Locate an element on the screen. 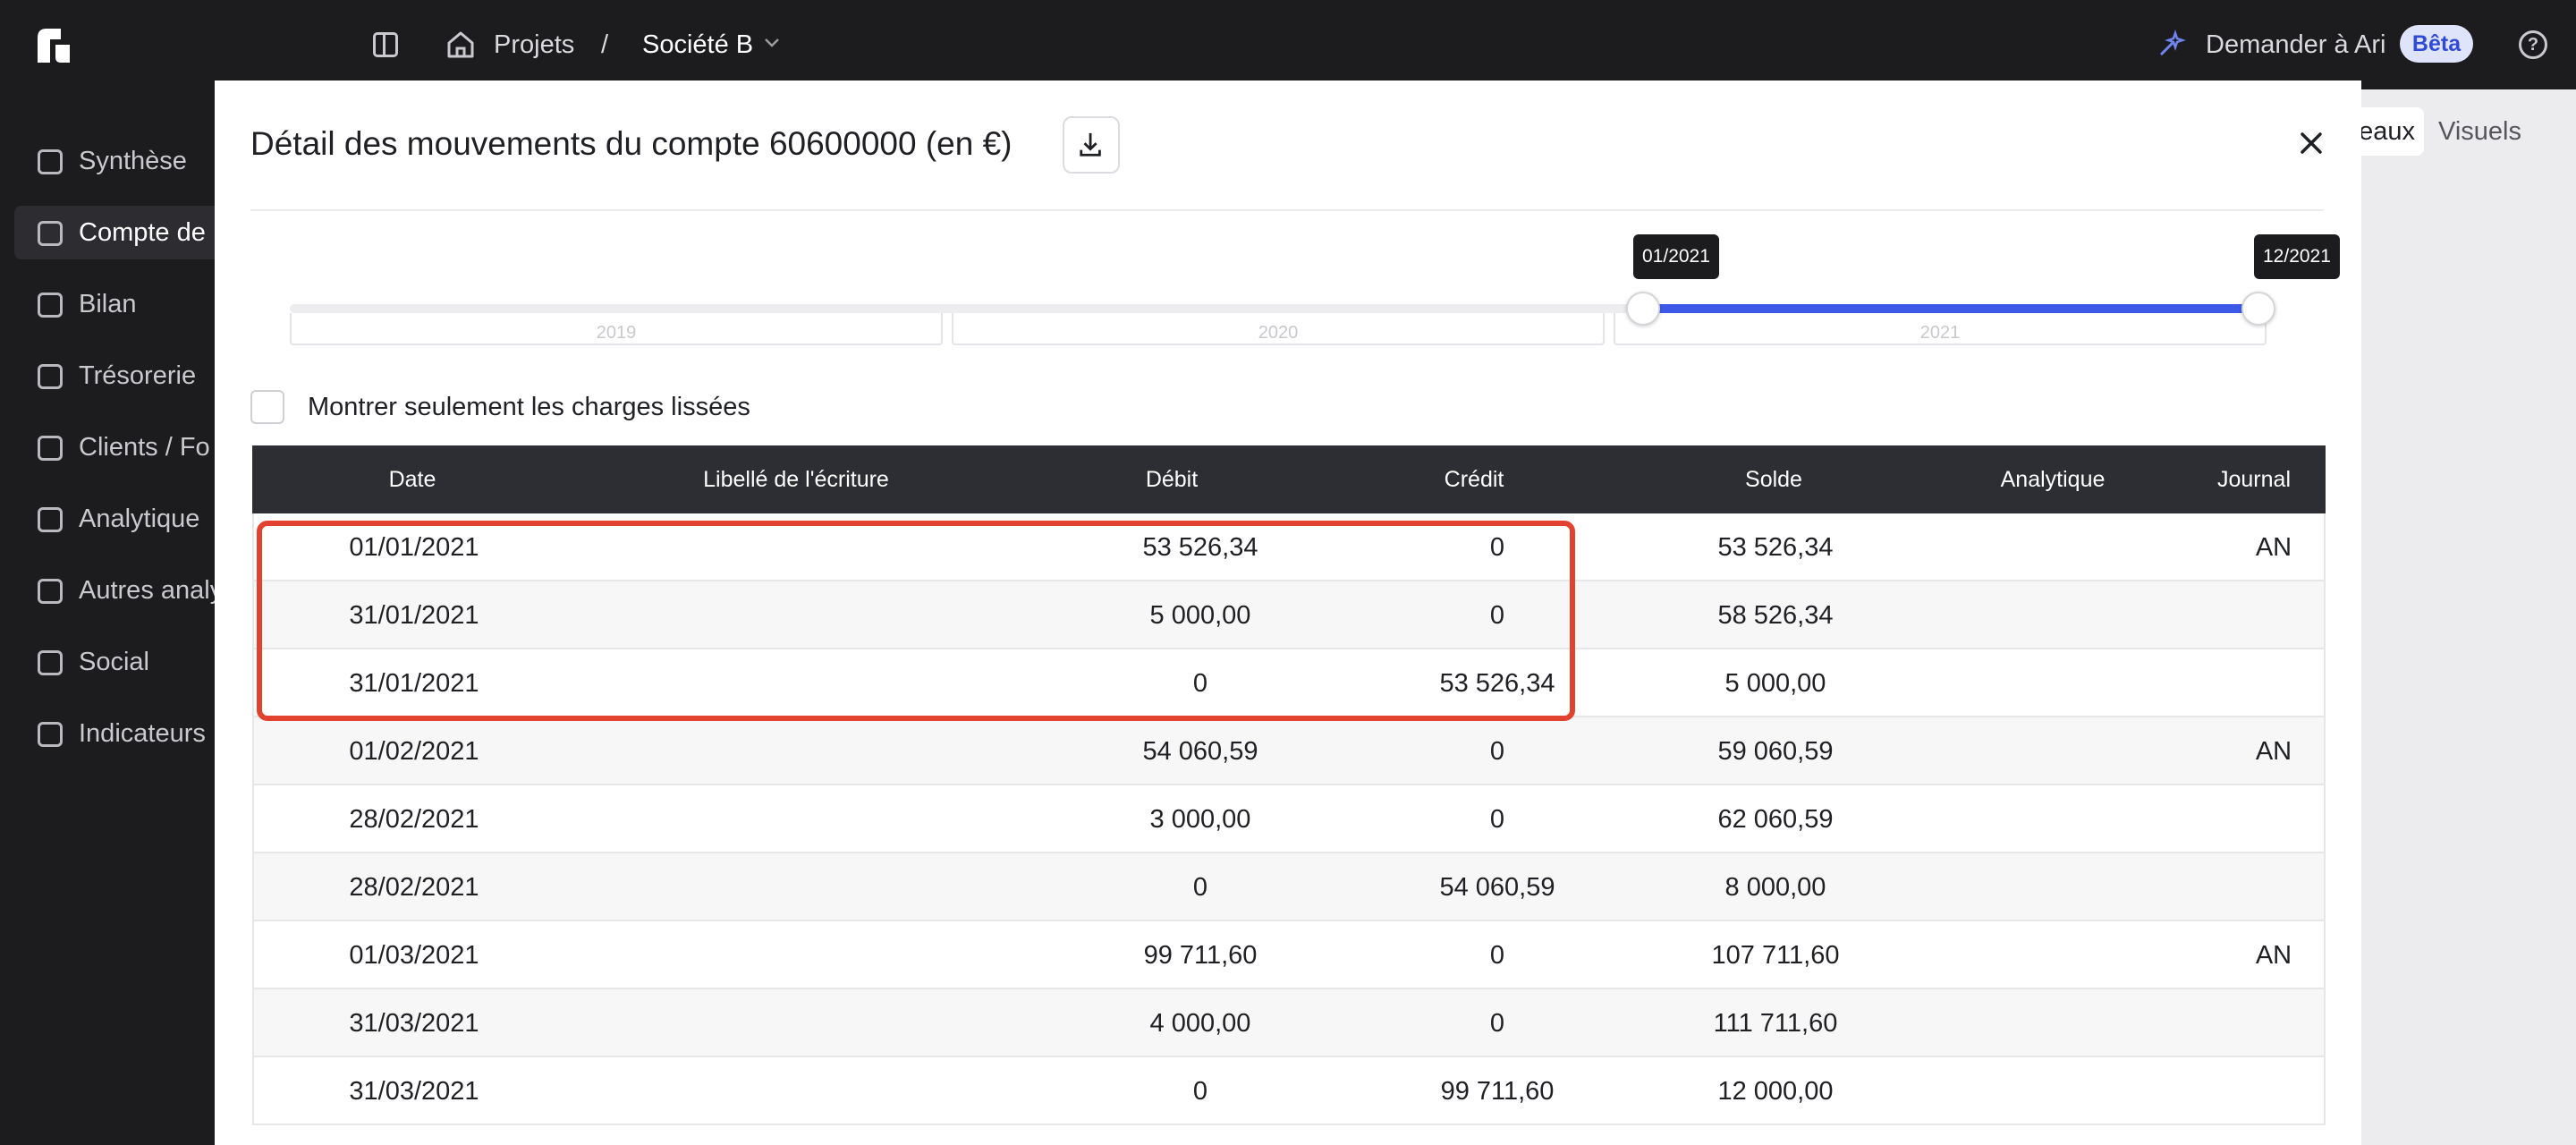  slider-end-tooltip: 12/2021 is located at coordinates (2297, 256).